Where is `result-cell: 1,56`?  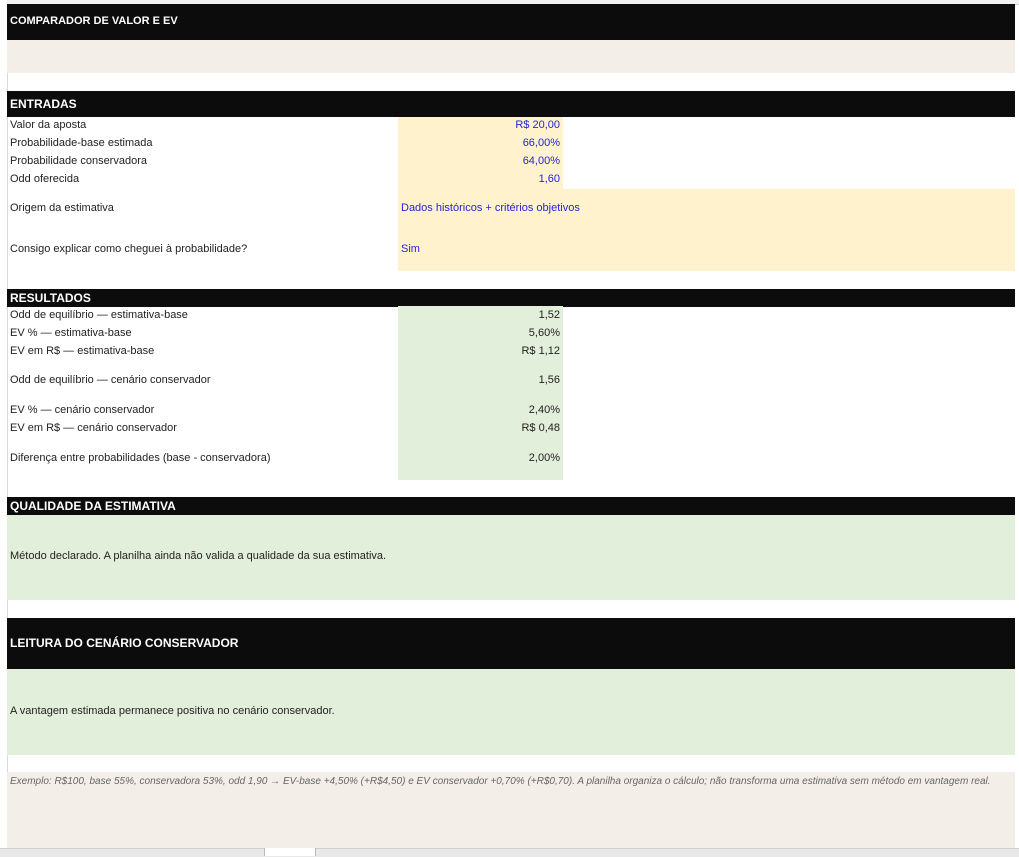
result-cell: 1,56 is located at coordinates (480, 381).